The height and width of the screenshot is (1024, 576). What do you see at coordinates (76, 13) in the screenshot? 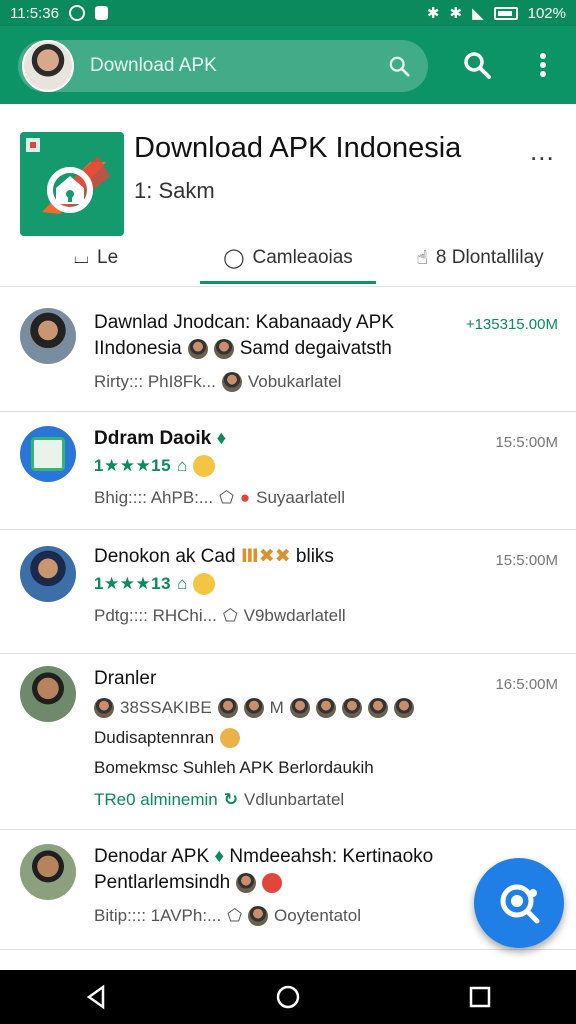
I see `sync-icon` at bounding box center [76, 13].